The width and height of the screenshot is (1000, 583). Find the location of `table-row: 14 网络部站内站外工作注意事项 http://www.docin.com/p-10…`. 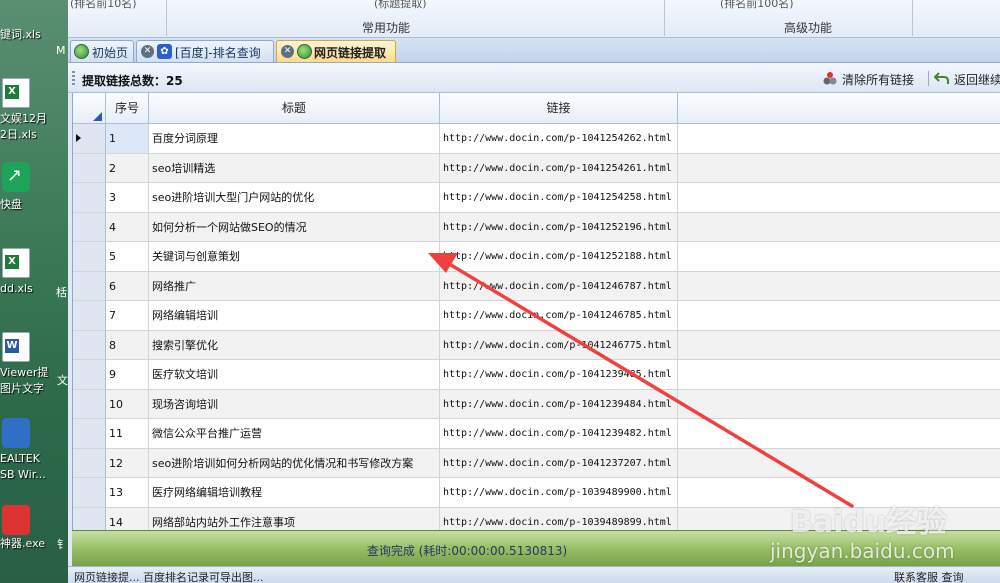

table-row: 14 网络部站内站外工作注意事项 http://www.docin.com/p-10… is located at coordinates (536, 518).